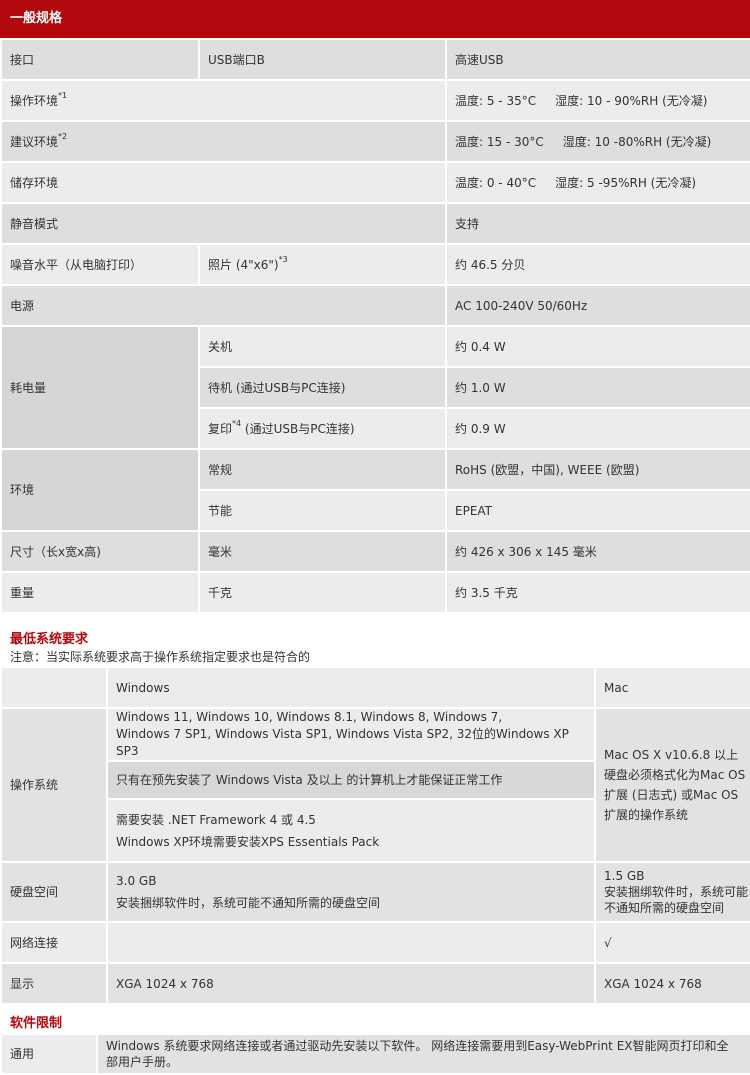  I want to click on table-row: 环境 常规 RoHS (欧盟，中国), WEEE (欧盟), so click(375, 490).